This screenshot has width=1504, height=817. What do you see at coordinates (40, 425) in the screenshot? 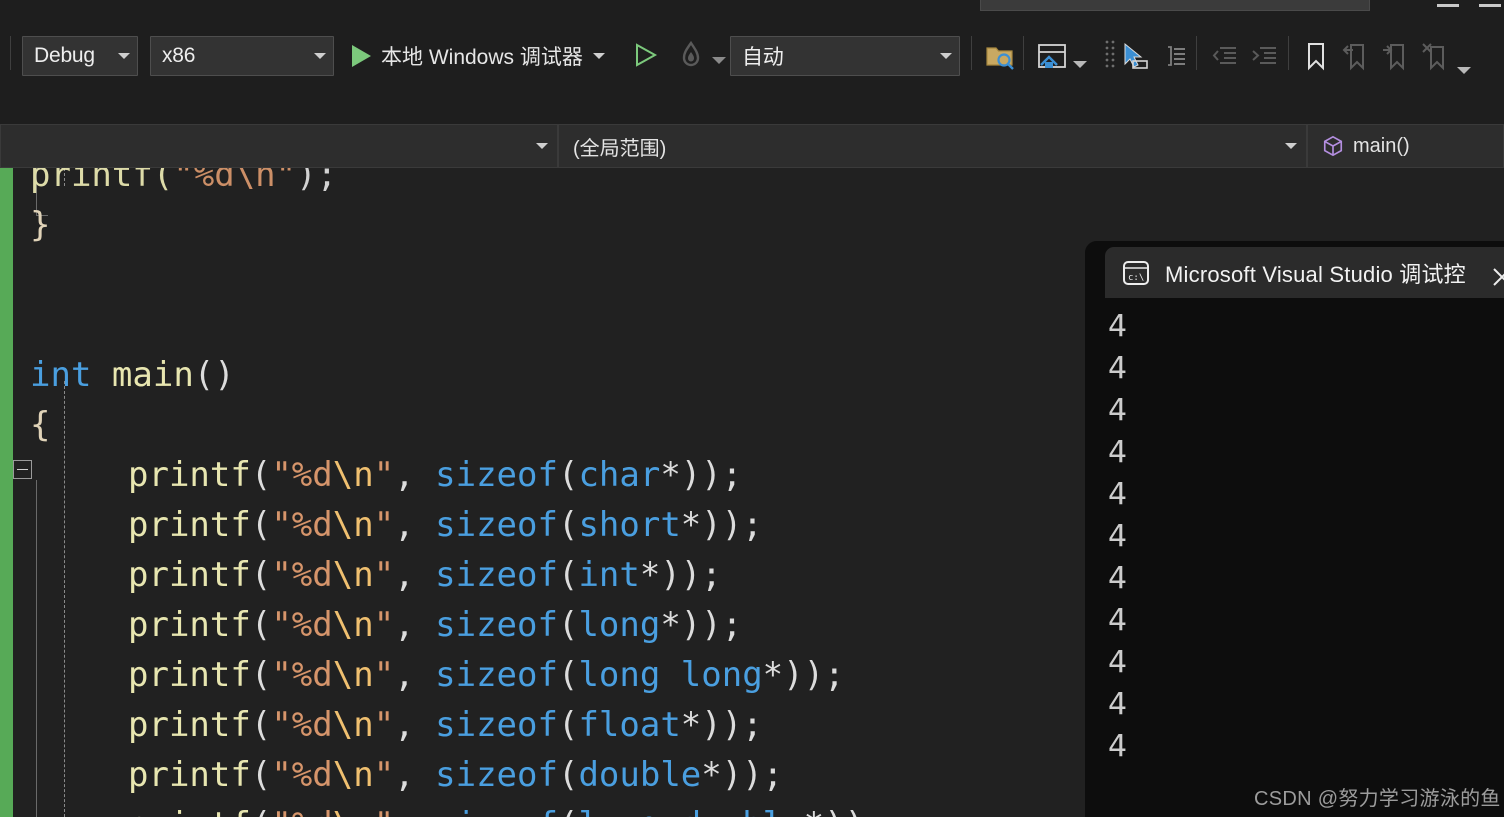
I see `code-token: {` at bounding box center [40, 425].